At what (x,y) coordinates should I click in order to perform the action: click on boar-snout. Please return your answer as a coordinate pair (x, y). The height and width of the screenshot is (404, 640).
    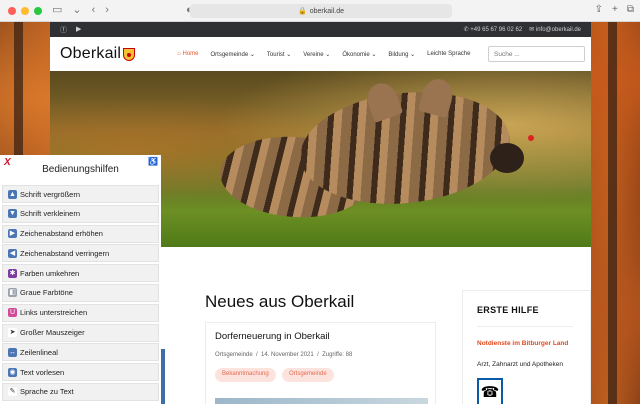
    Looking at the image, I should click on (507, 158).